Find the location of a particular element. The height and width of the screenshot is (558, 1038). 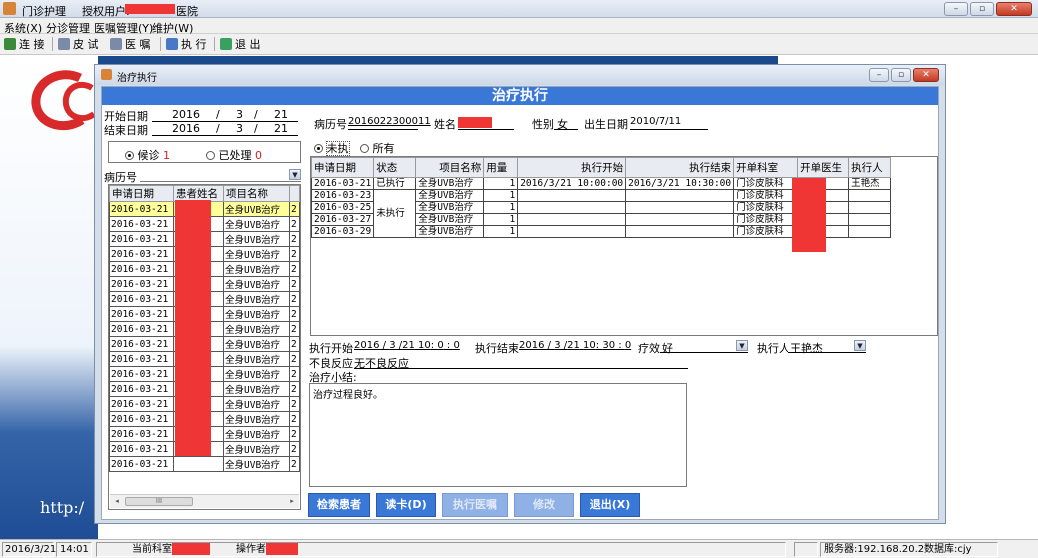

exec-end-minute: 30 is located at coordinates (609, 345).